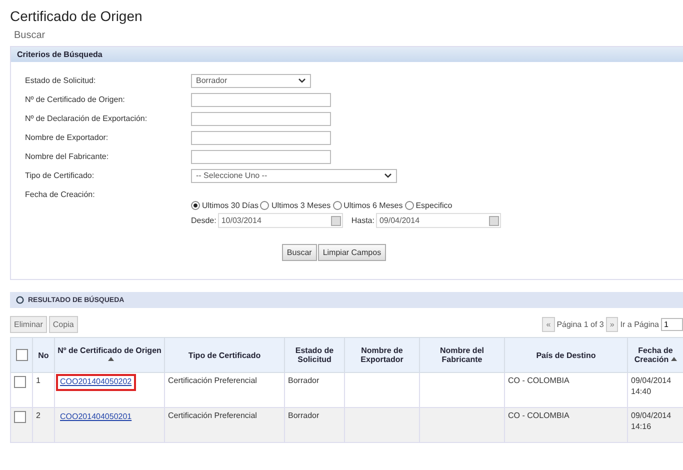 The height and width of the screenshot is (470, 683). Describe the element at coordinates (299, 252) in the screenshot. I see `search-button: Buscar` at that location.